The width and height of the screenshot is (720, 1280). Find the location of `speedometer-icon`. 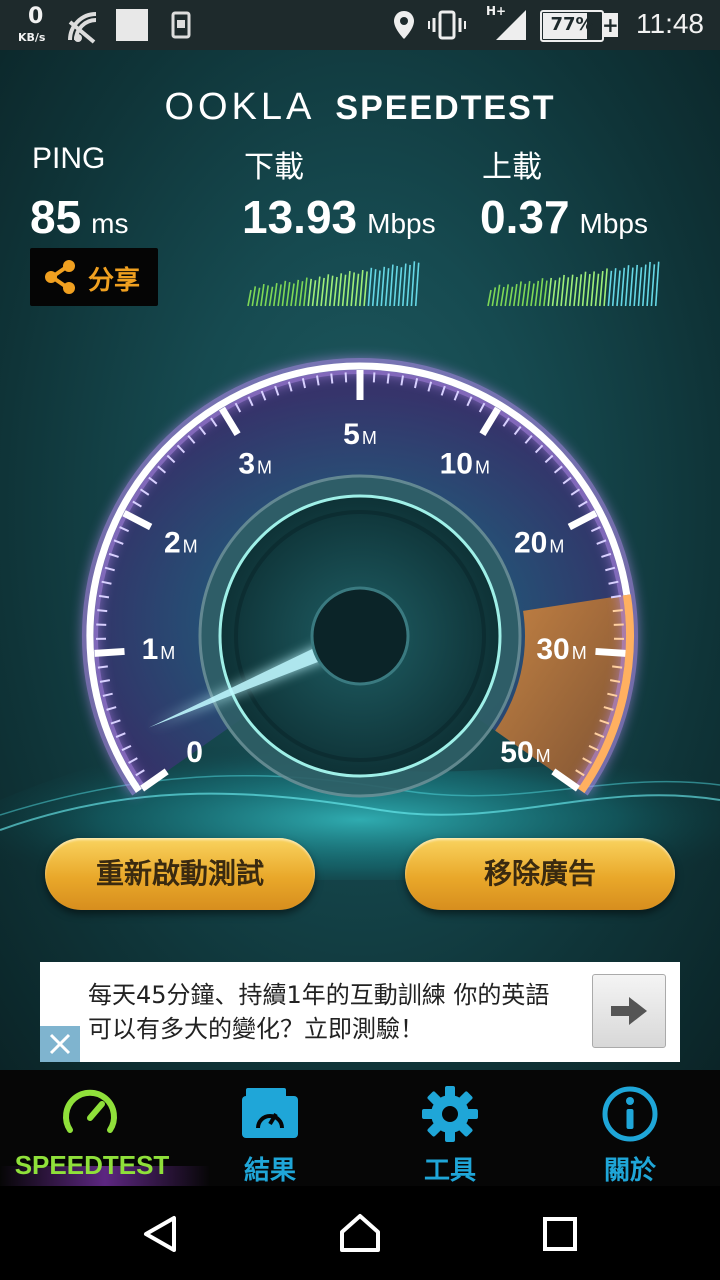

speedometer-icon is located at coordinates (90, 1111).